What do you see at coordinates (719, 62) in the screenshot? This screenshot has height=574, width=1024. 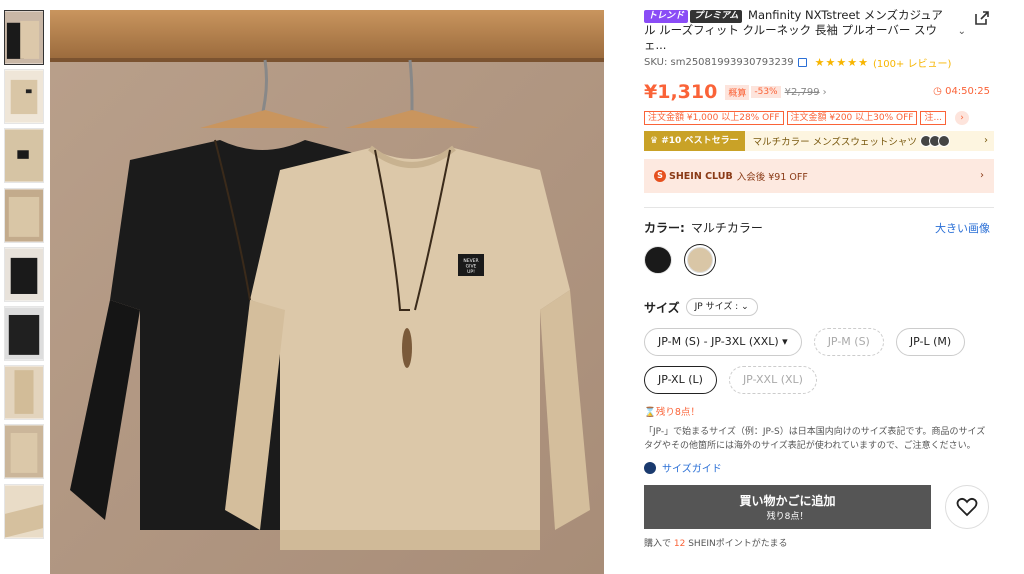 I see `sku-label: SKU: sm2508199393079323​9` at bounding box center [719, 62].